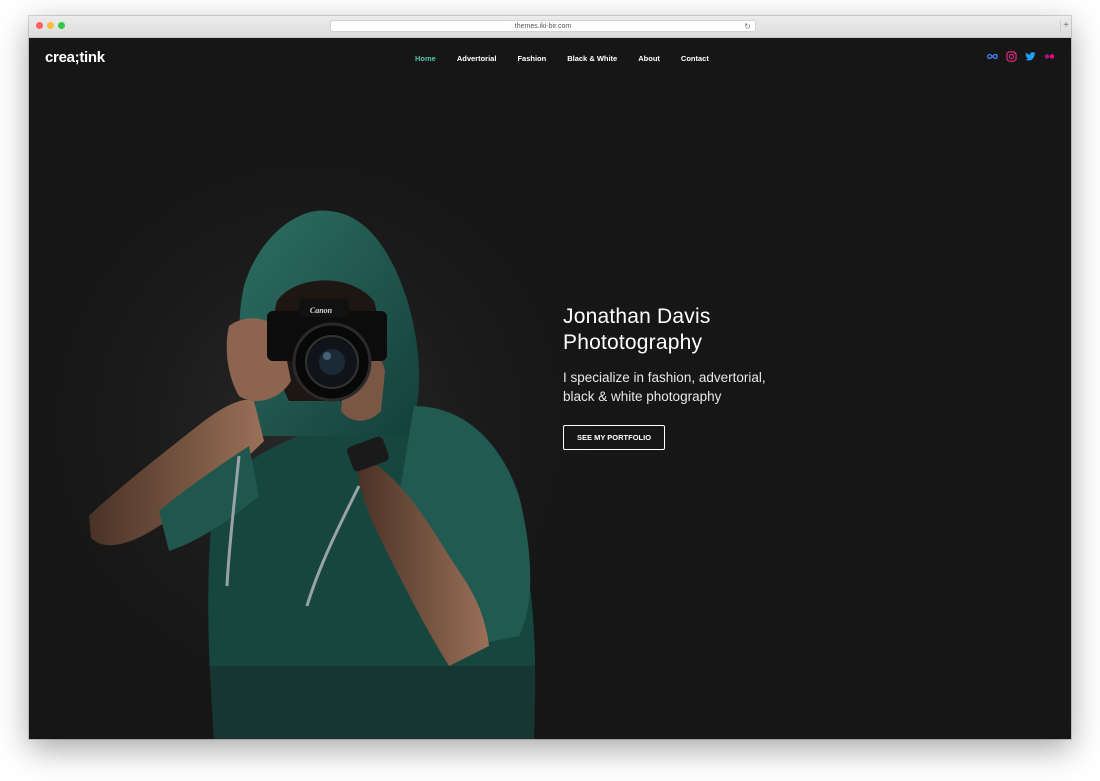 This screenshot has width=1100, height=781. Describe the element at coordinates (992, 56) in the screenshot. I see `infinity-icon` at that location.